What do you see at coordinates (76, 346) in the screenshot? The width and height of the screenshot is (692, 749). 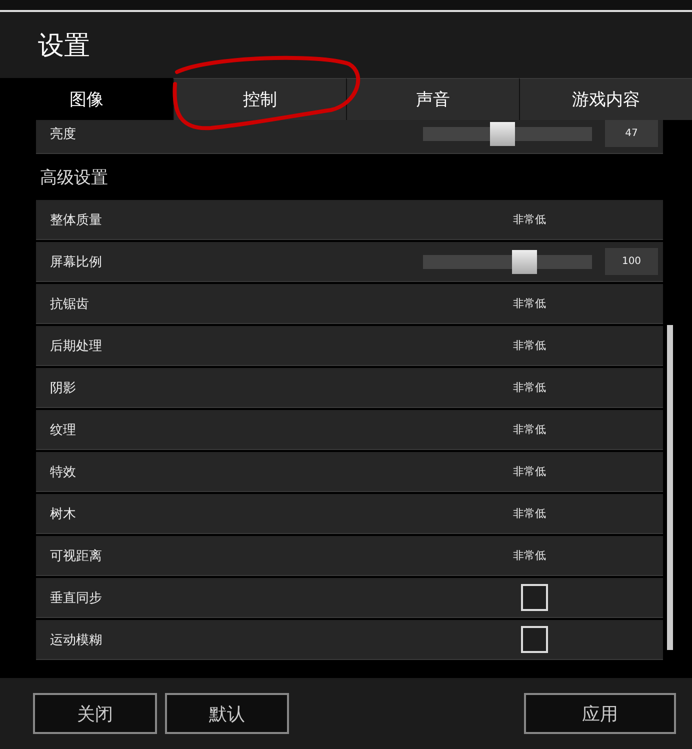 I see `setting-label: 后期处理` at bounding box center [76, 346].